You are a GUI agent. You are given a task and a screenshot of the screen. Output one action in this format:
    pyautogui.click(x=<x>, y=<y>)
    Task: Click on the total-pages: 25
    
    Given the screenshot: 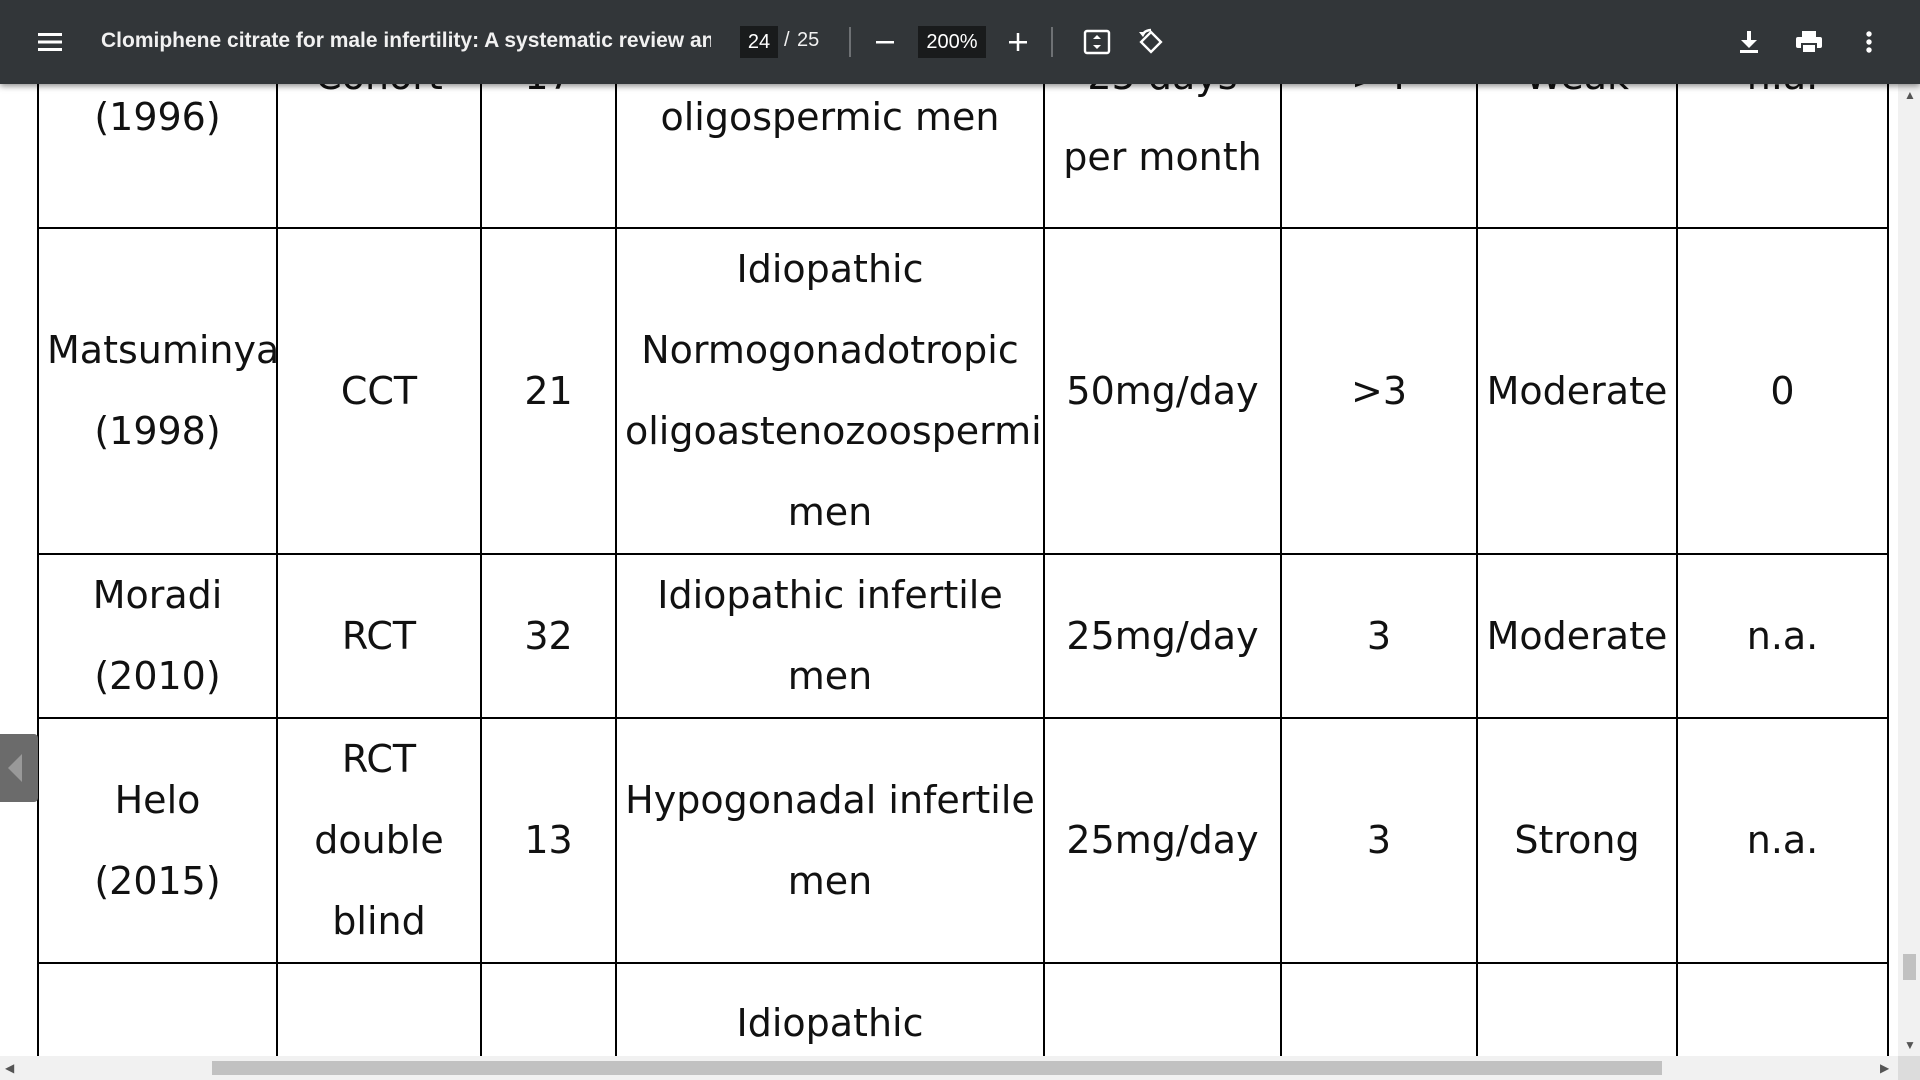 What is the action you would take?
    pyautogui.click(x=808, y=40)
    